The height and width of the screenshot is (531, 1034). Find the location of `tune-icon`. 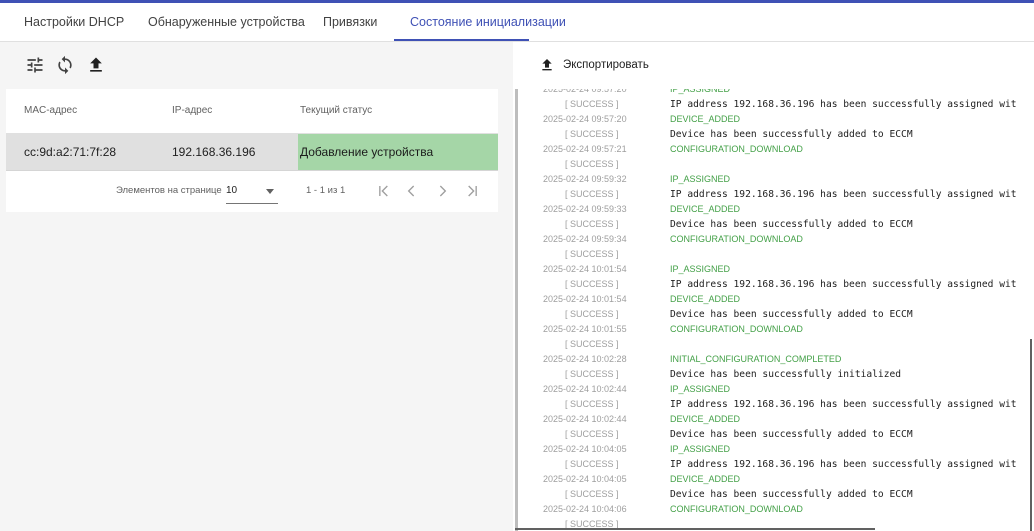

tune-icon is located at coordinates (35, 65).